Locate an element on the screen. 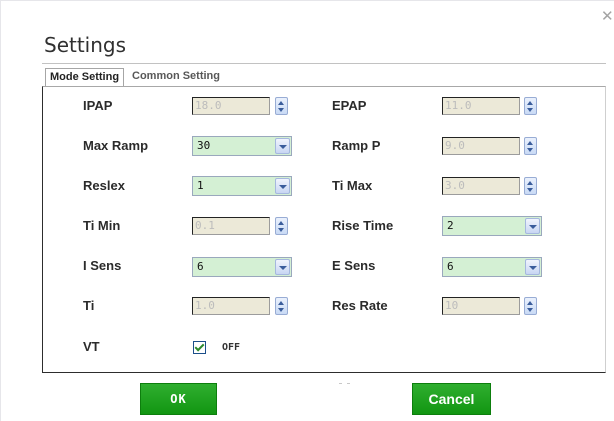 The image size is (614, 421). tab-mode-setting: Mode Setting is located at coordinates (85, 77).